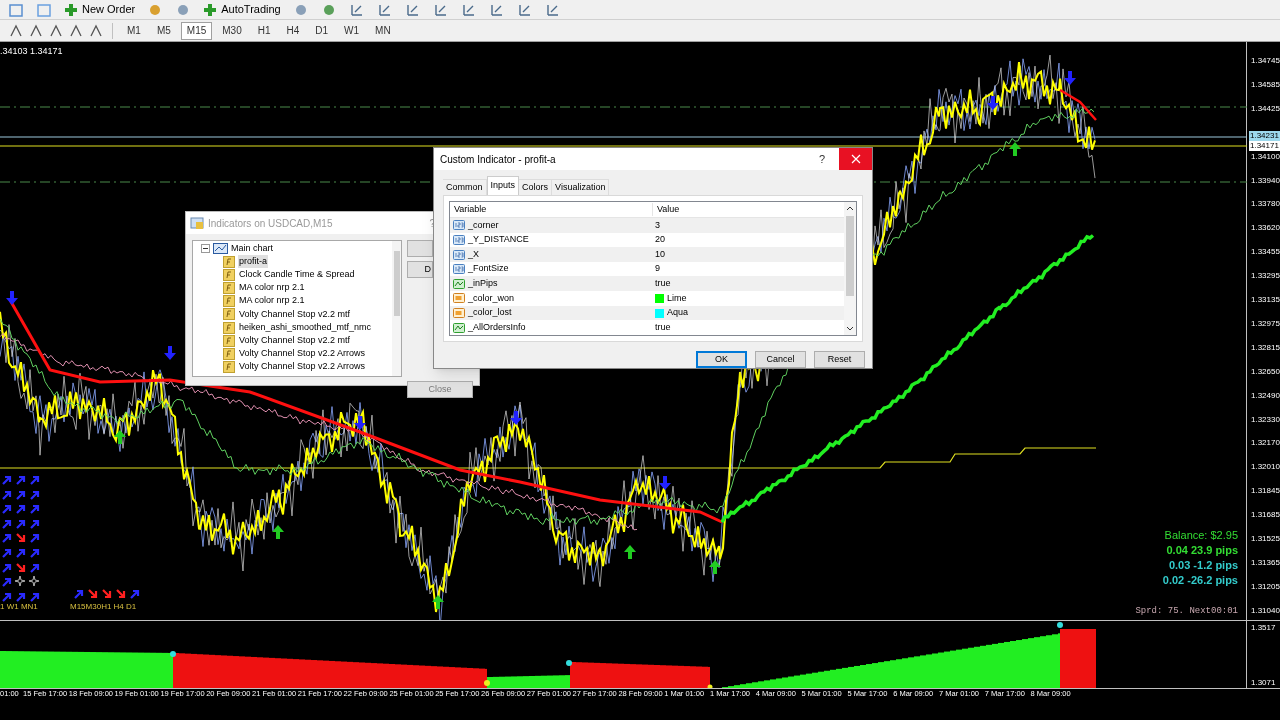  I want to click on timeframe-button: M5, so click(163, 30).